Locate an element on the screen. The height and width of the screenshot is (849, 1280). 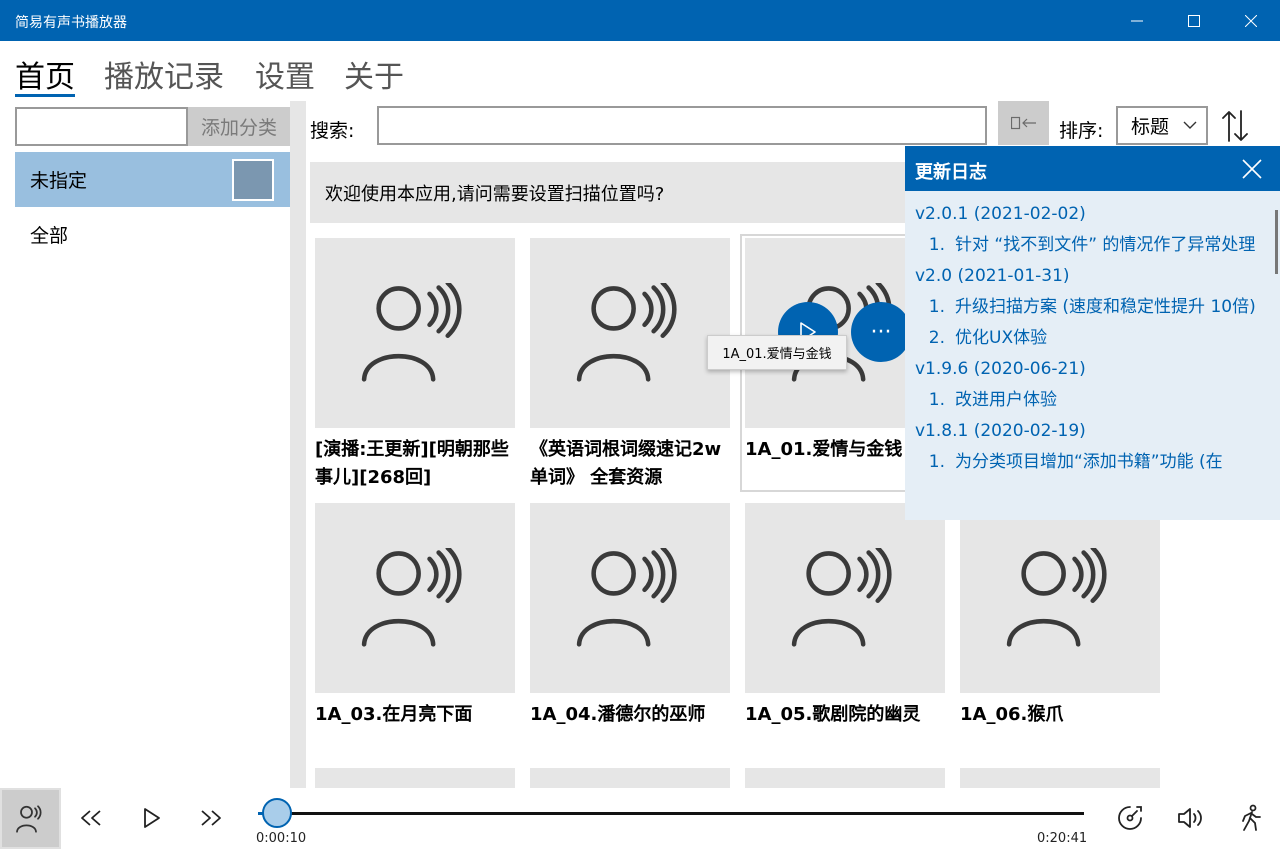
category-label: 全部 is located at coordinates (49, 236).